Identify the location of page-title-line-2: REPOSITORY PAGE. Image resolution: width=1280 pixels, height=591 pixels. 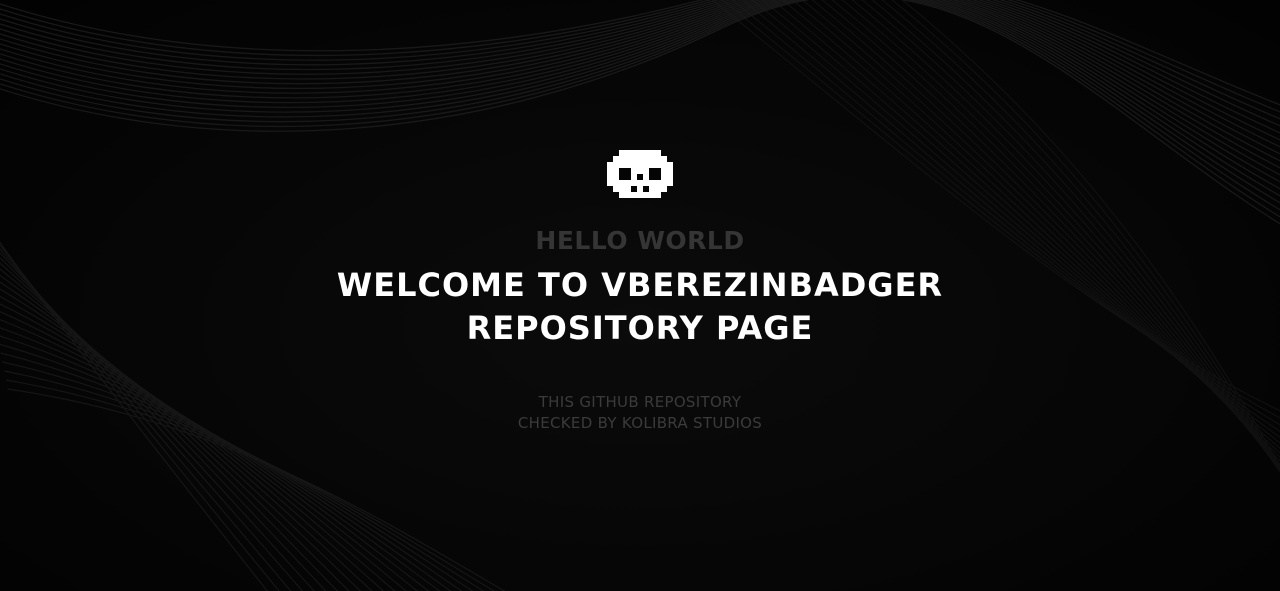
(640, 328).